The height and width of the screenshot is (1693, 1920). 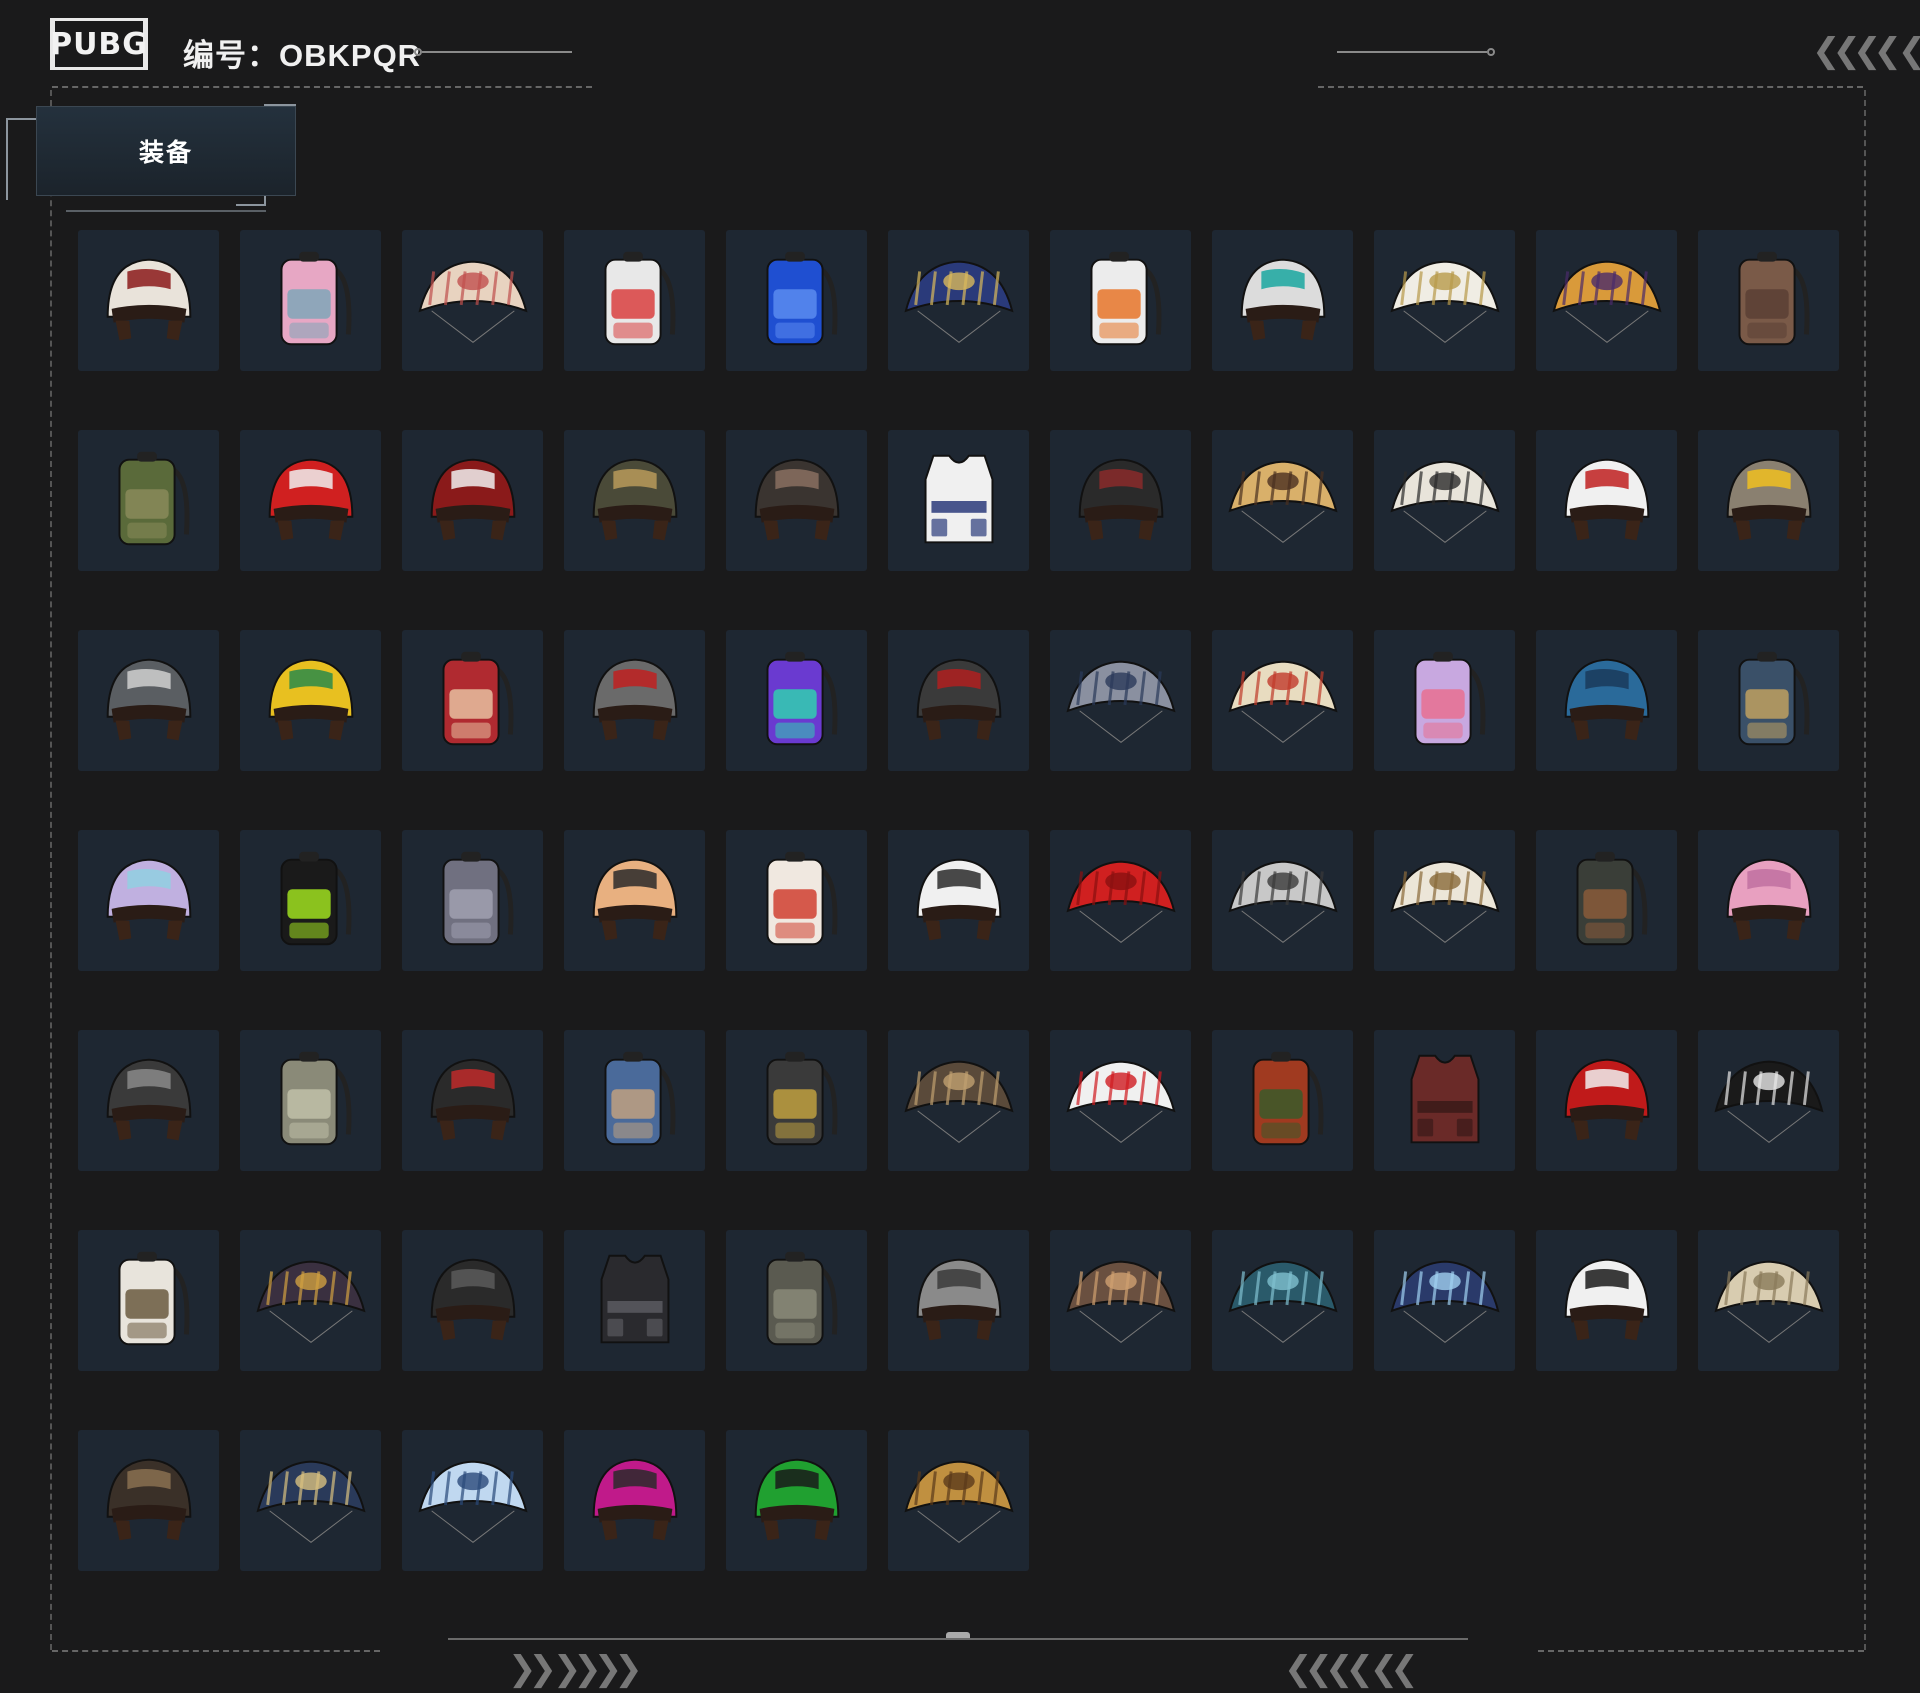 What do you see at coordinates (148, 1100) in the screenshot?
I see `item-tile-helmet-black-glossy` at bounding box center [148, 1100].